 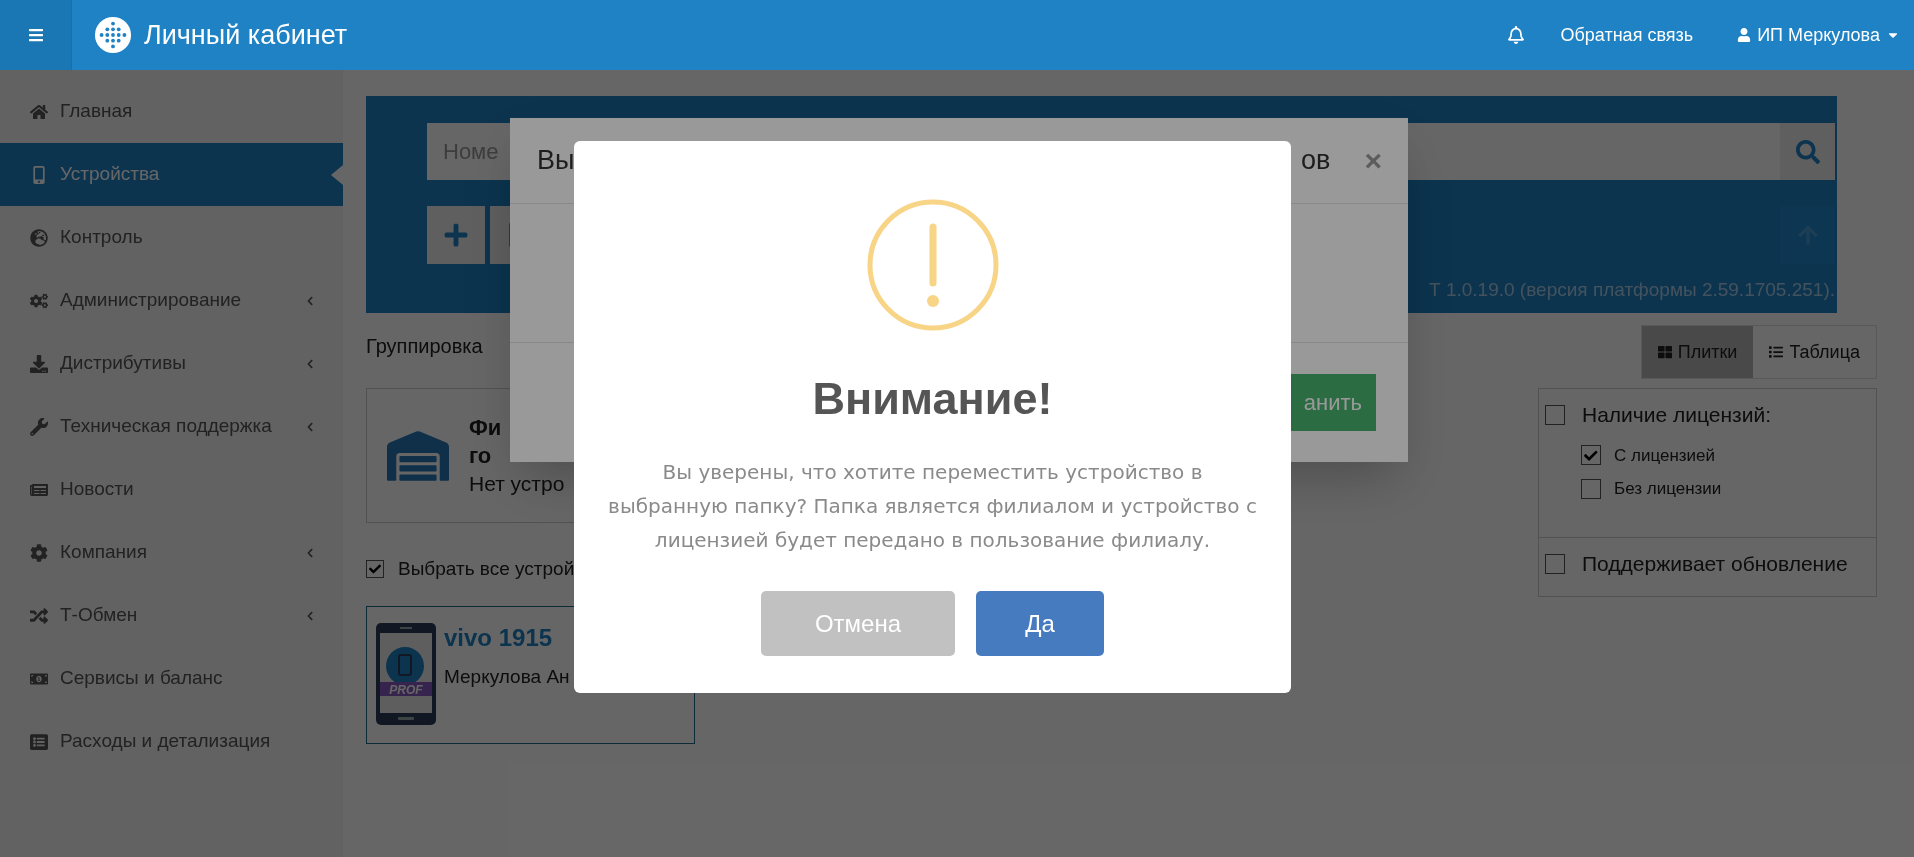 What do you see at coordinates (486, 427) in the screenshot?
I see `folder-title: Фи` at bounding box center [486, 427].